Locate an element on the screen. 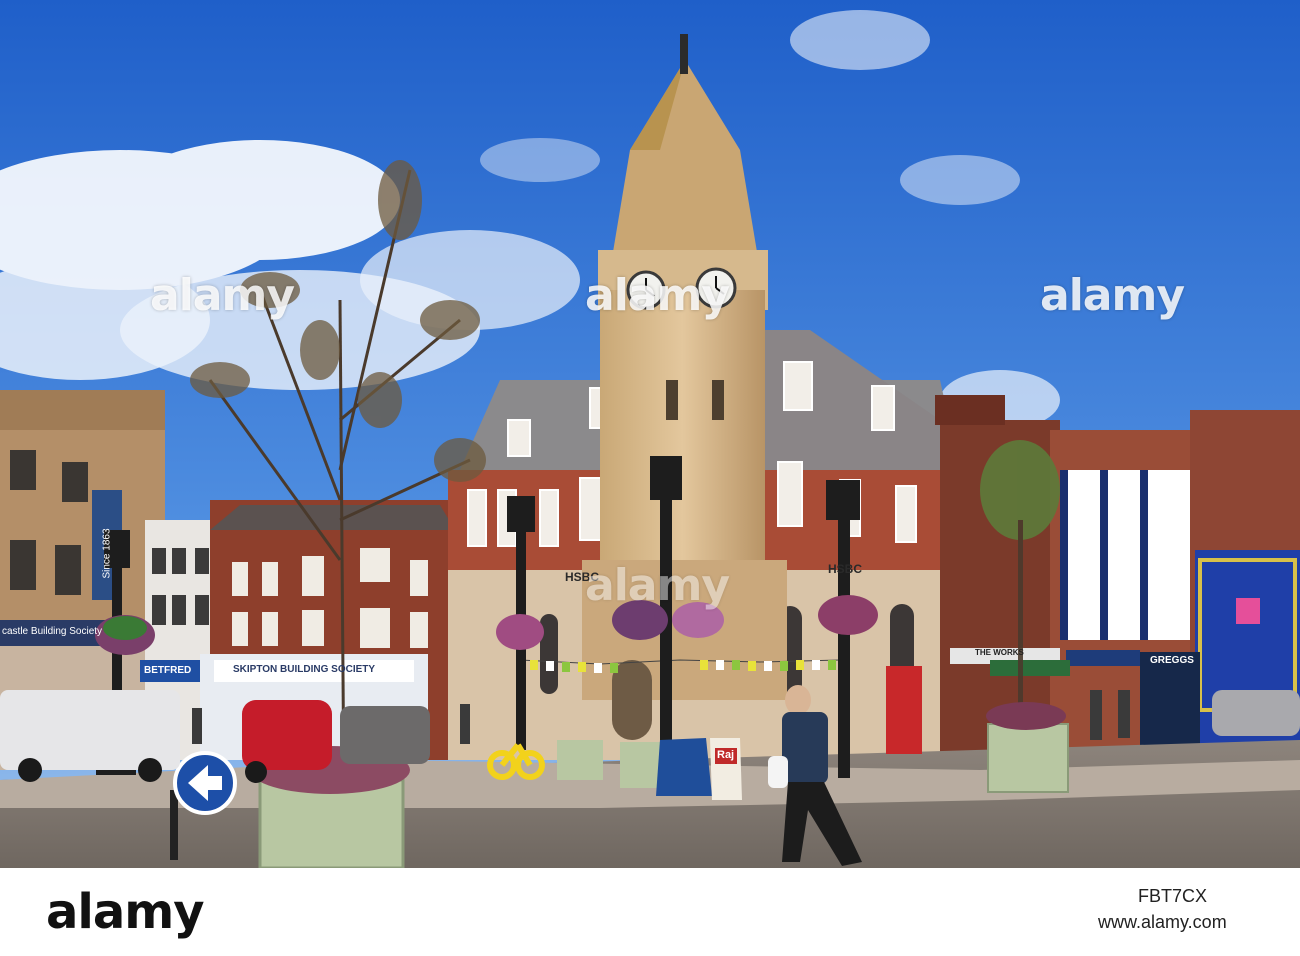 Image resolution: width=1300 pixels, height=956 pixels. greggs-sign: GREGGS is located at coordinates (1172, 660).